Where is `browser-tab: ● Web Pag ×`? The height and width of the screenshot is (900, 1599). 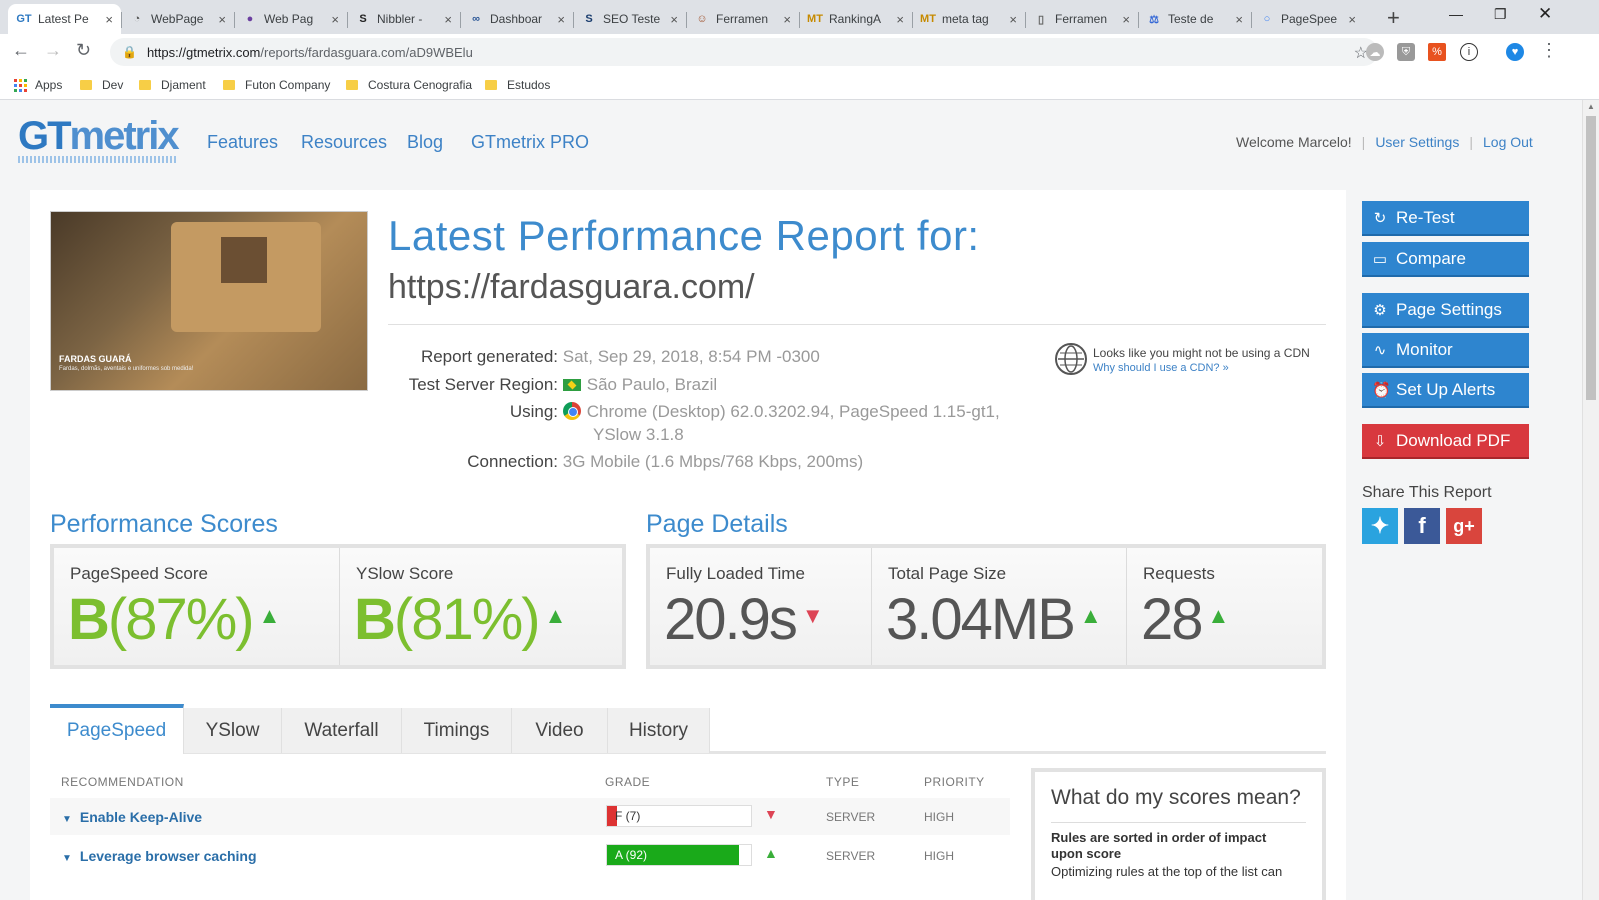 browser-tab: ● Web Pag × is located at coordinates (290, 19).